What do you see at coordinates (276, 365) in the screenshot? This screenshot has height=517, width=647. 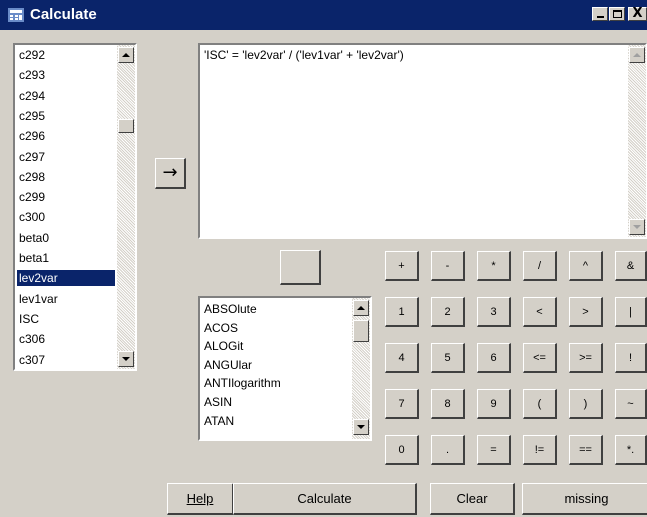 I see `function-list-item: ANGUlar` at bounding box center [276, 365].